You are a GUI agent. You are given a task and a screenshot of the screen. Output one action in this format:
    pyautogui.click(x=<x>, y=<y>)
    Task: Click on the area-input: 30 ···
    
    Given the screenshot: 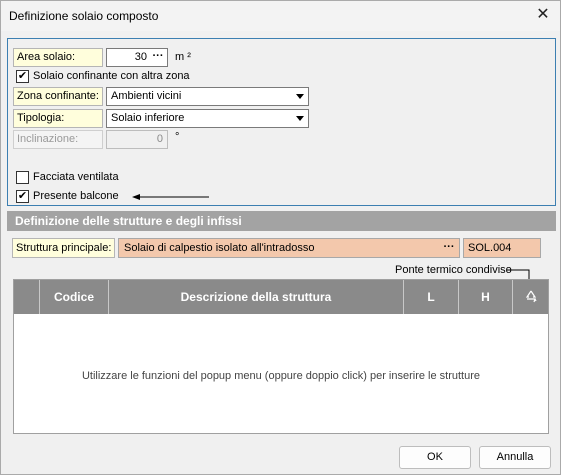 What is the action you would take?
    pyautogui.click(x=137, y=57)
    